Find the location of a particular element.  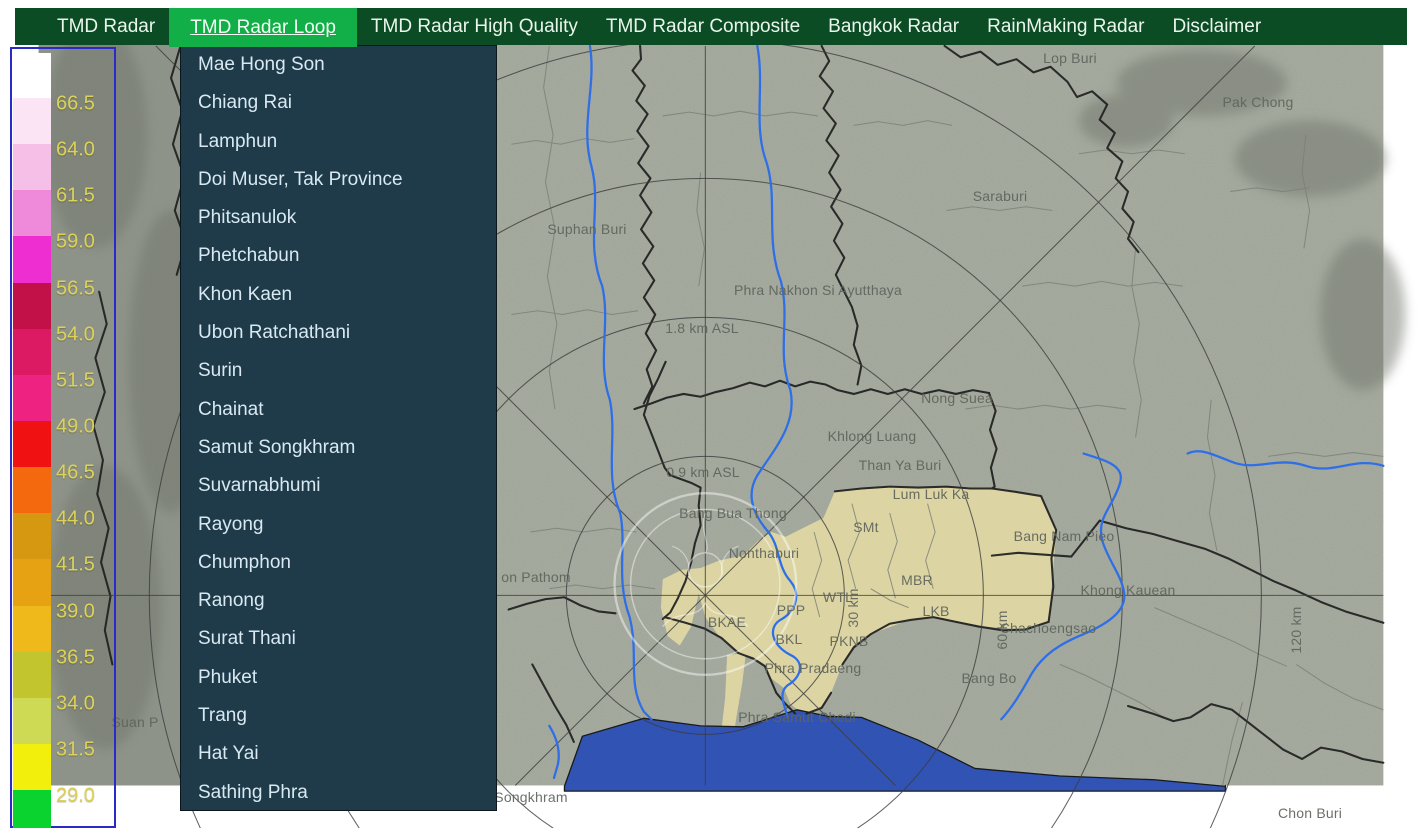

dropdown-item-trang: Trang is located at coordinates (338, 716).